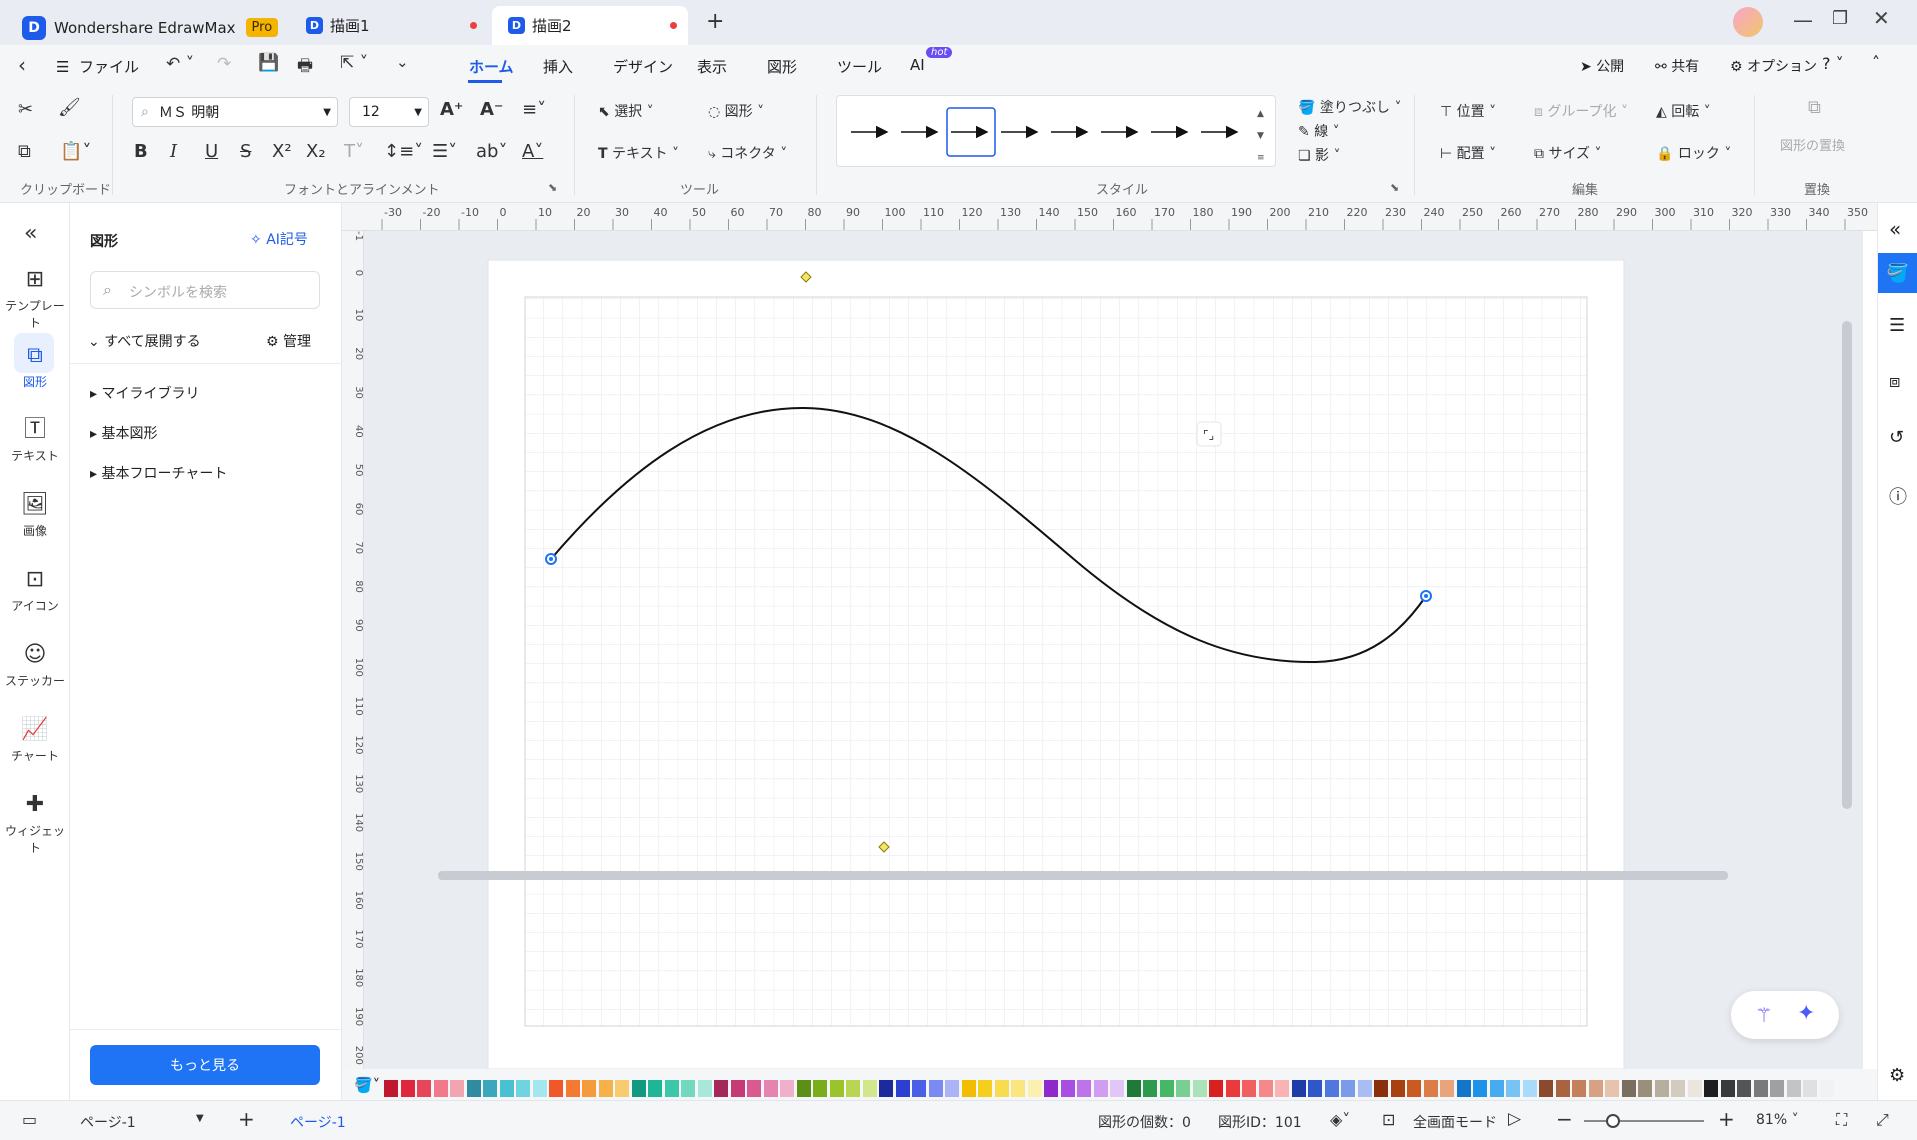  Describe the element at coordinates (1876, 62) in the screenshot. I see `collapse-ribbon-icon: ˄` at that location.